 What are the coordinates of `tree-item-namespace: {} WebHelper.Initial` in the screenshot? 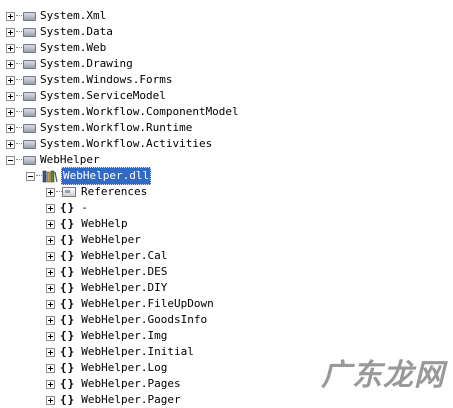 It's located at (120, 352).